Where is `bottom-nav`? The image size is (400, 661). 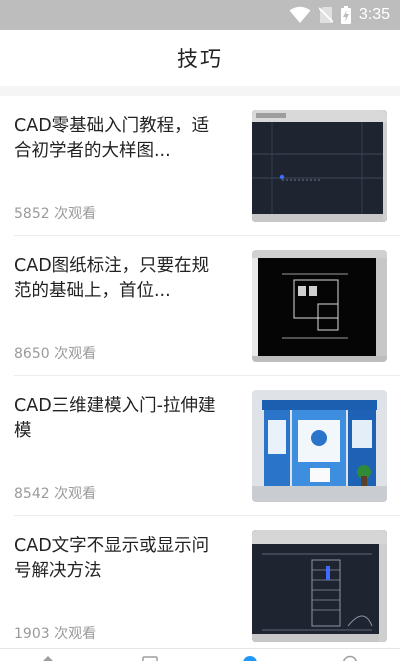 bottom-nav is located at coordinates (200, 654).